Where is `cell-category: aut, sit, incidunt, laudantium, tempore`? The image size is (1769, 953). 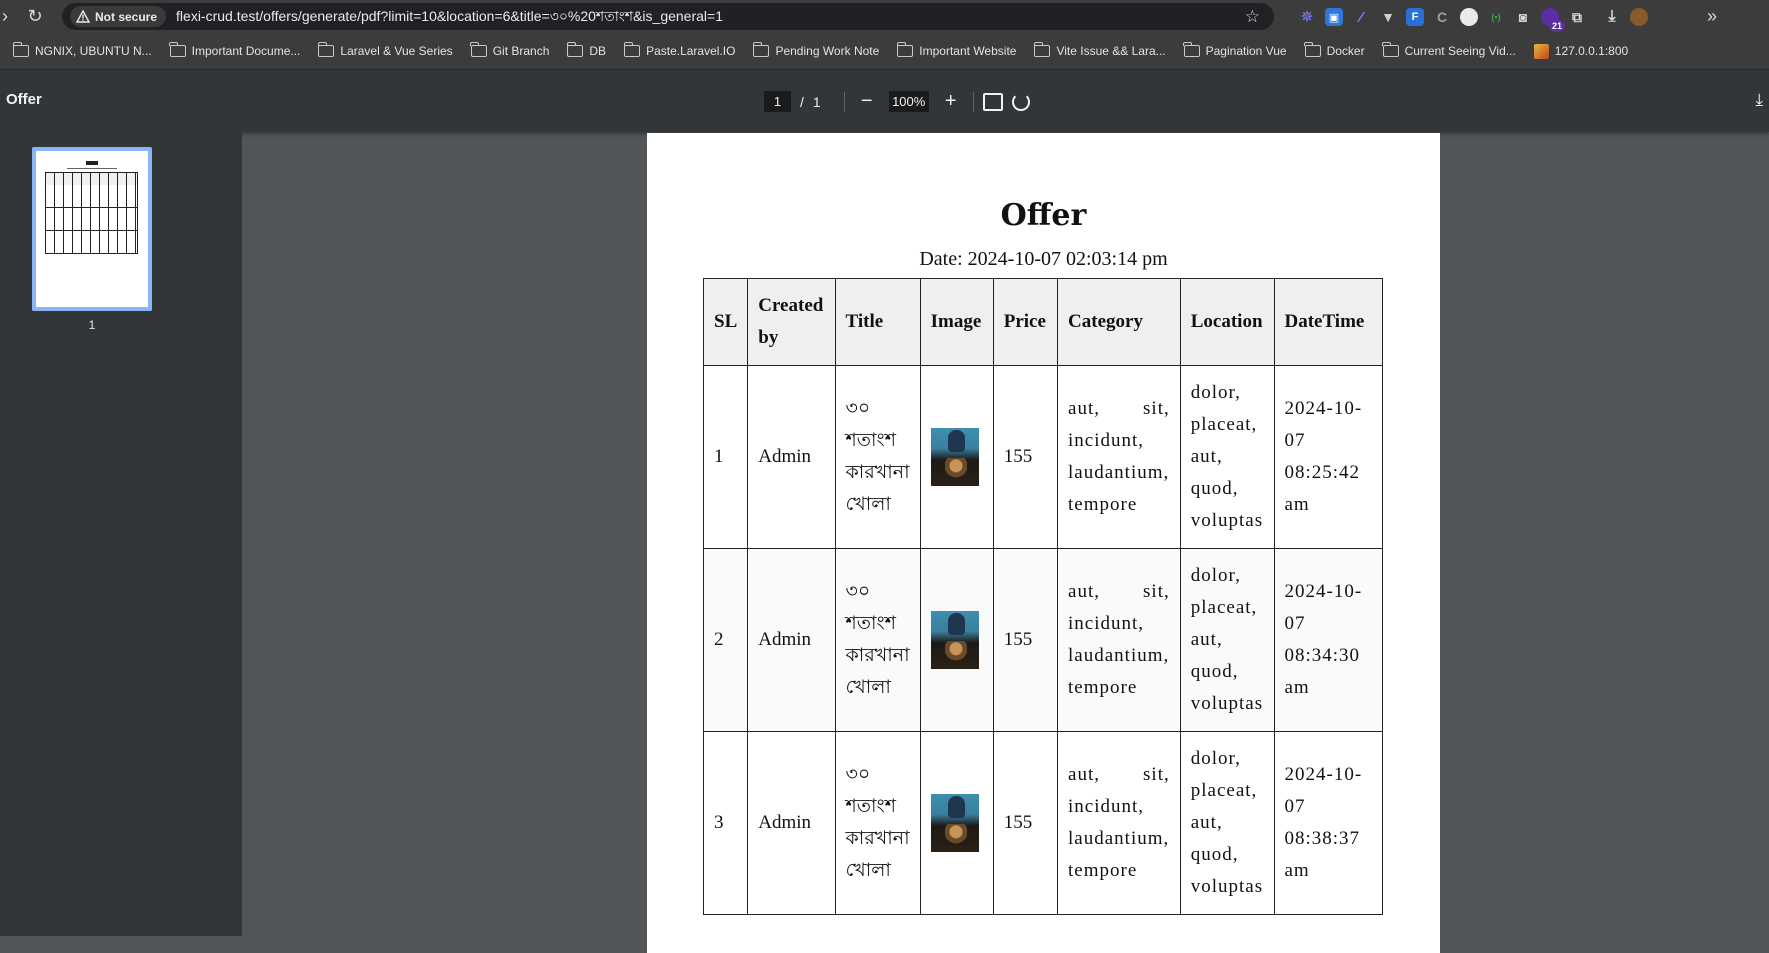 cell-category: aut, sit, incidunt, laudantium, tempore is located at coordinates (1119, 823).